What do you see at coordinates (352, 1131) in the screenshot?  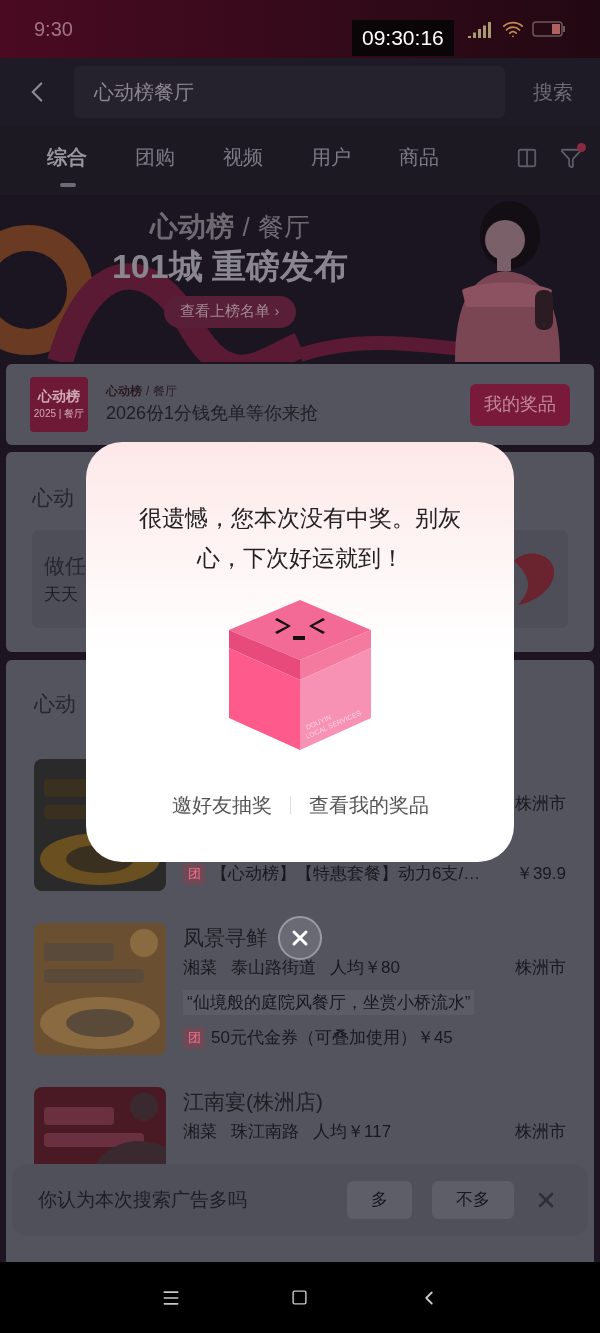 I see `average-price: 人均￥117` at bounding box center [352, 1131].